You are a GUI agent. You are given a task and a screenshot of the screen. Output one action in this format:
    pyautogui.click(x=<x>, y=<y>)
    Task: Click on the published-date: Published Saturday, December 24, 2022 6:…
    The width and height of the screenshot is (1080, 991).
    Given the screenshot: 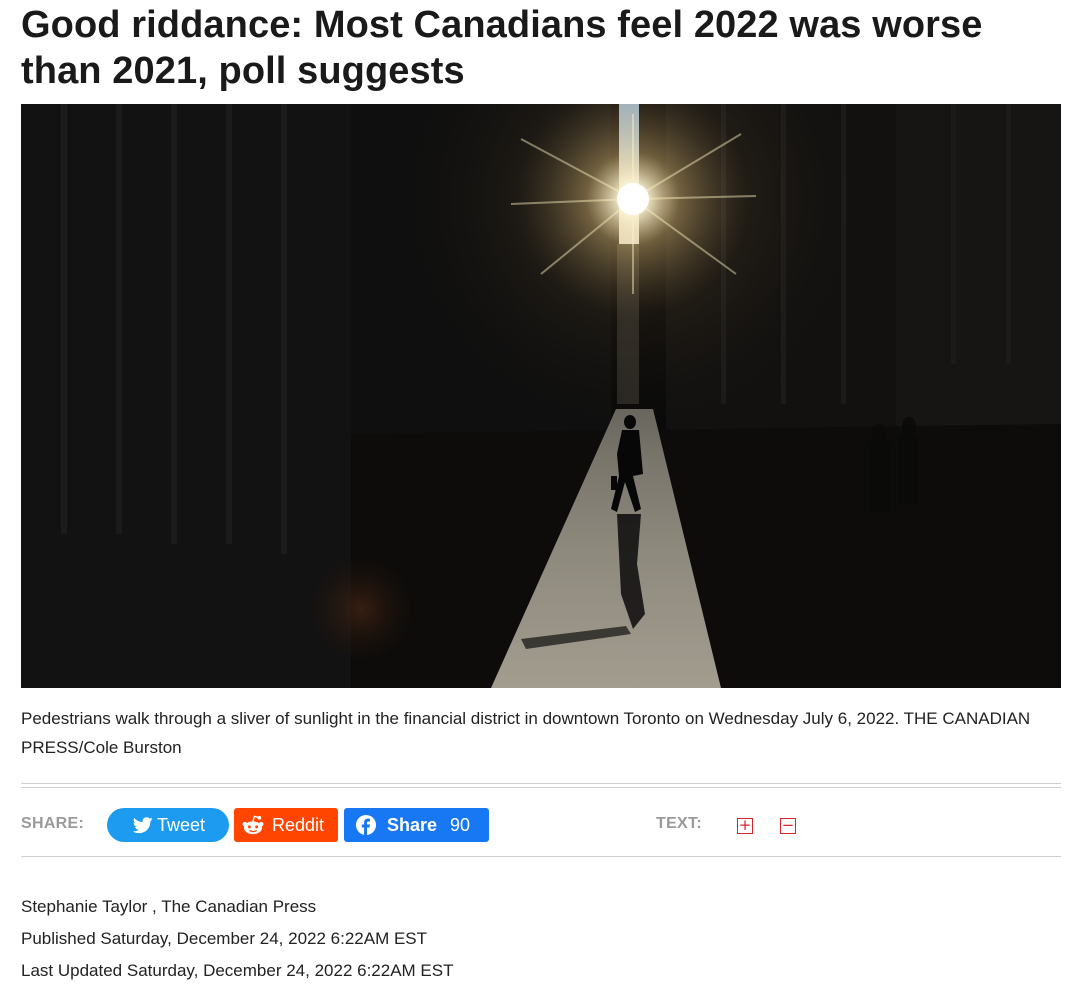 What is the action you would take?
    pyautogui.click(x=224, y=938)
    